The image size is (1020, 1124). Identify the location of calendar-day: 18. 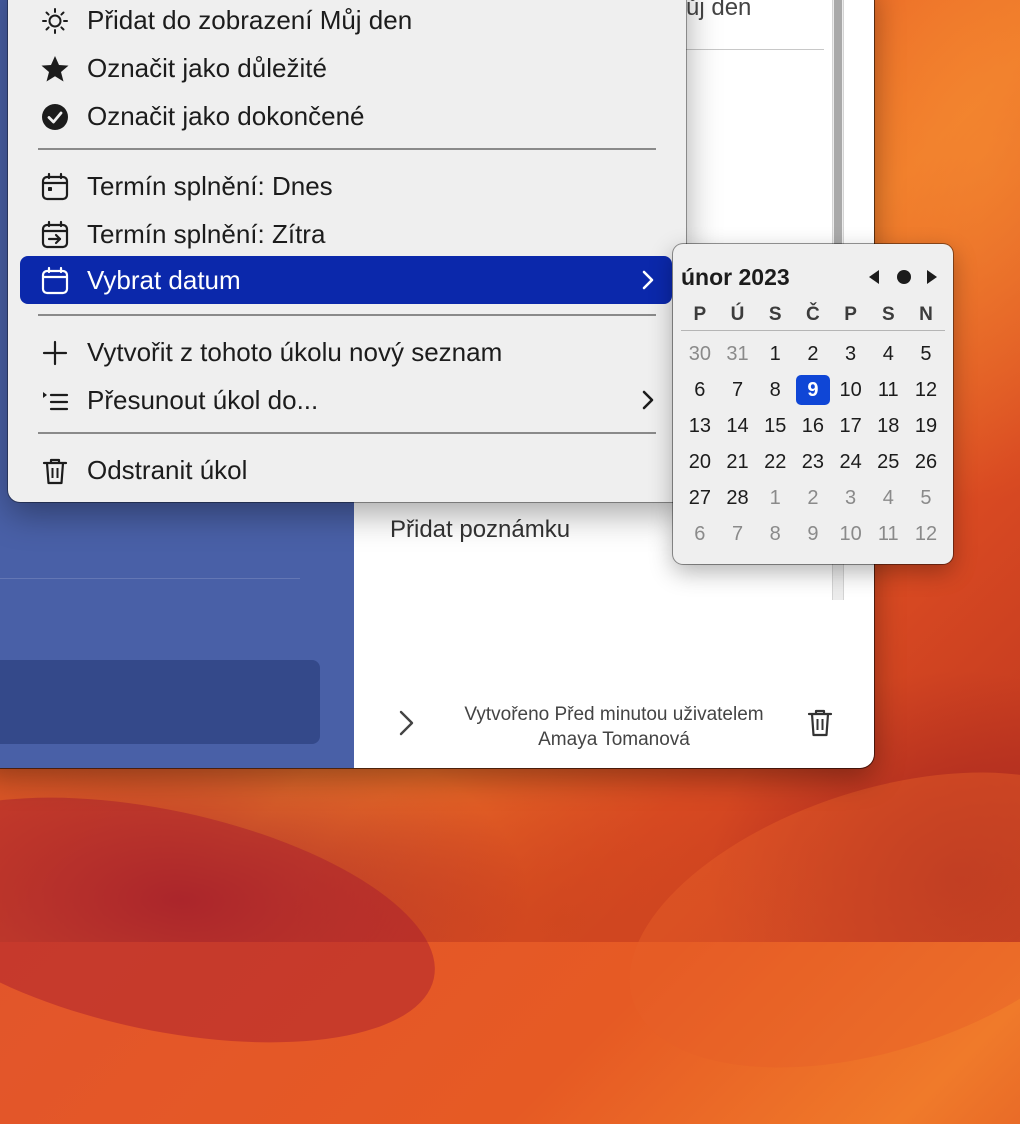
(888, 426).